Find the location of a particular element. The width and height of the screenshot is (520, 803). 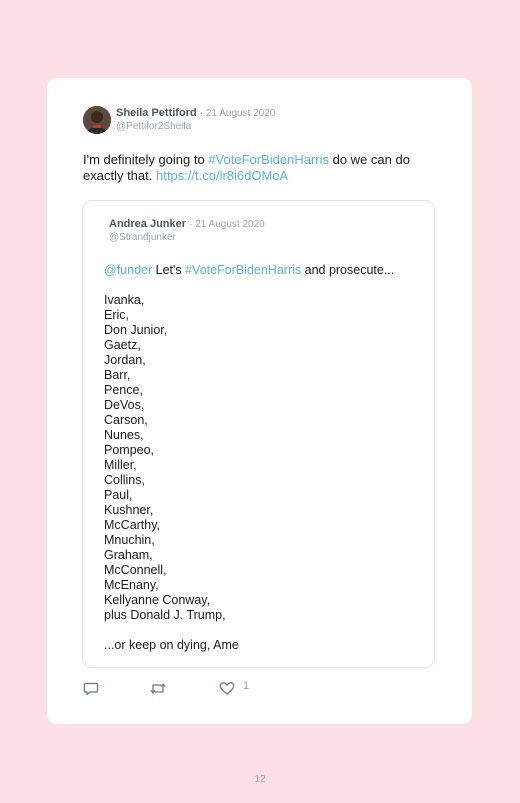

quoted-tweet-closing: ...or keep on dying, Ame is located at coordinates (171, 645).